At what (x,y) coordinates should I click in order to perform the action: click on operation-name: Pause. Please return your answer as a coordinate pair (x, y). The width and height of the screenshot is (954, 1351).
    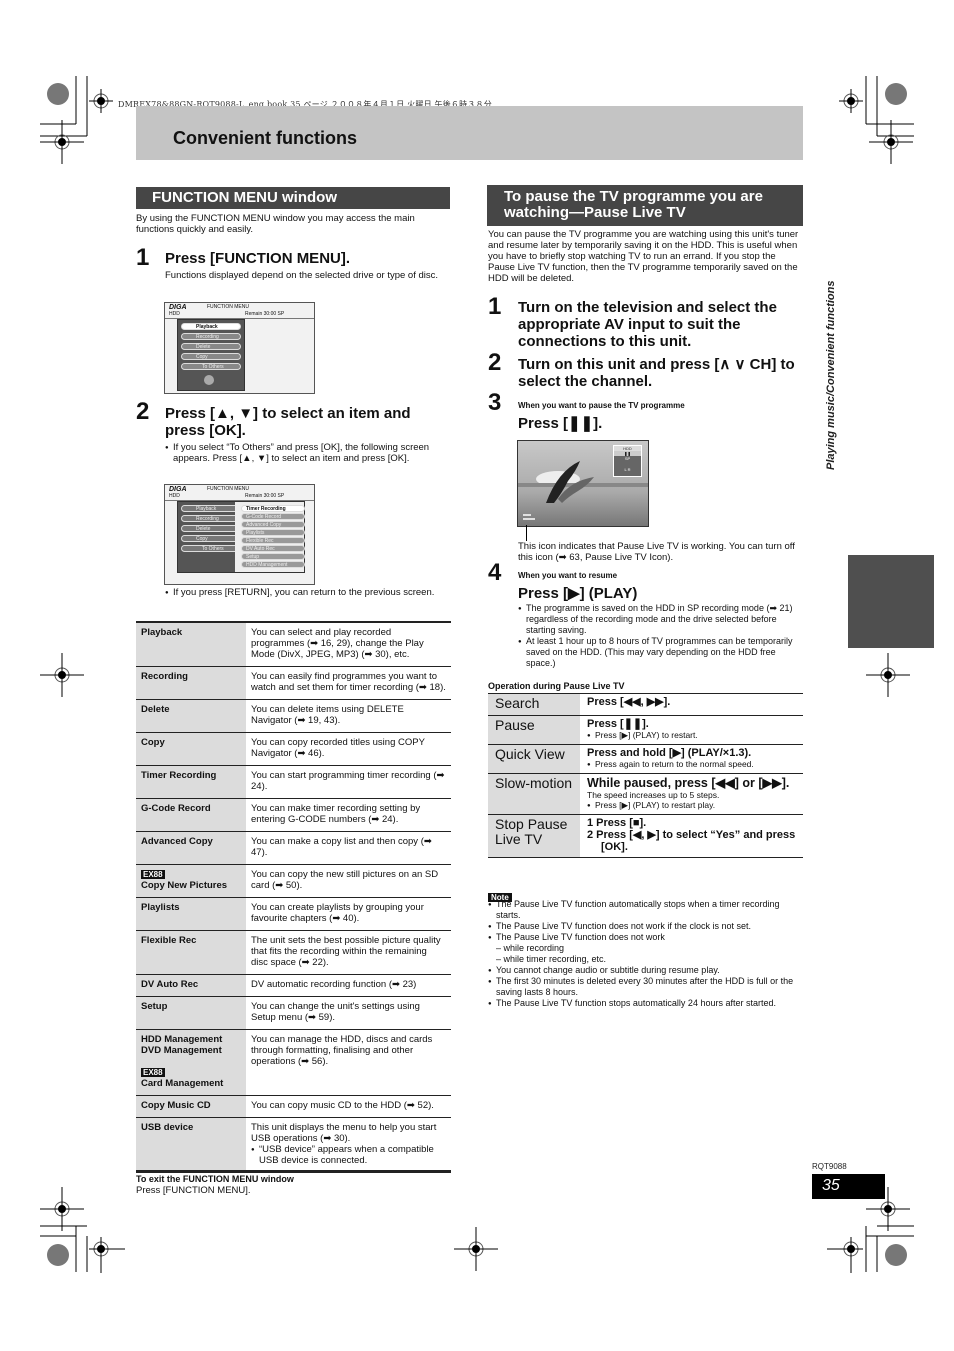
    Looking at the image, I should click on (534, 730).